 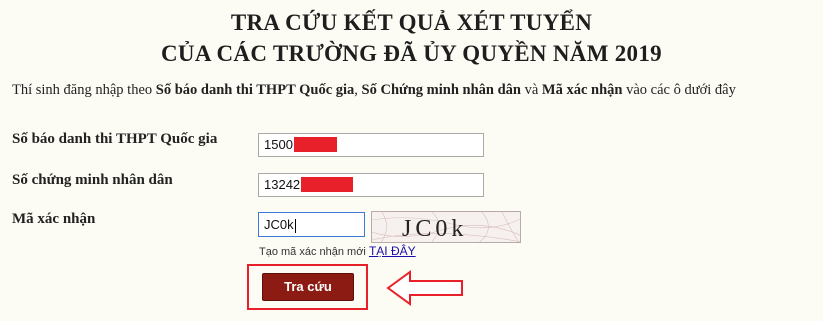 What do you see at coordinates (371, 145) in the screenshot?
I see `sbd-input: 1500` at bounding box center [371, 145].